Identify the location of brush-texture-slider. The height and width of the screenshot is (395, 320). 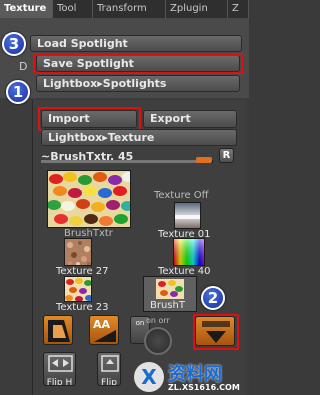
(127, 161).